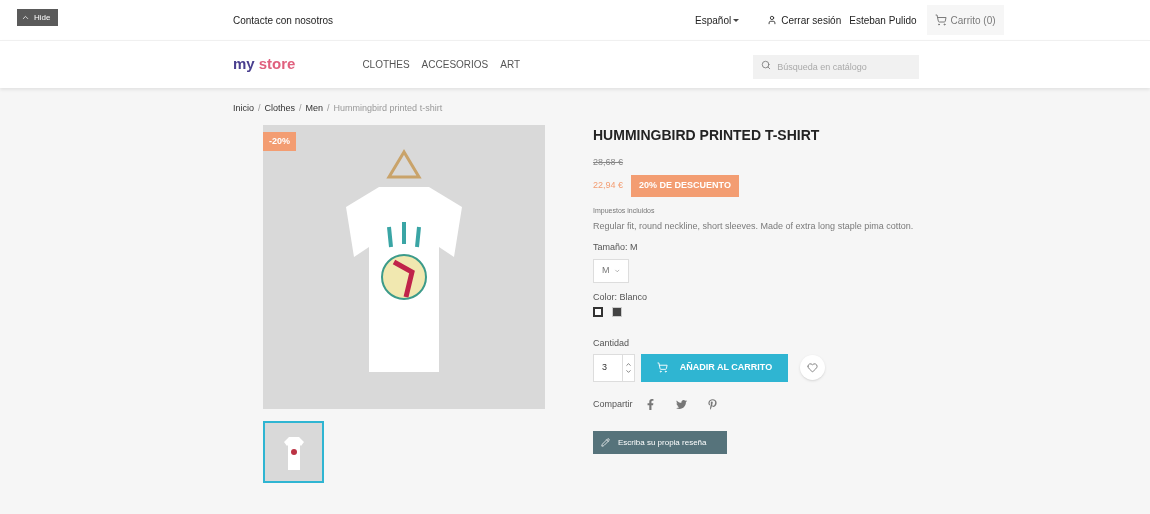  What do you see at coordinates (717, 20) in the screenshot?
I see `language-dropdown: Español` at bounding box center [717, 20].